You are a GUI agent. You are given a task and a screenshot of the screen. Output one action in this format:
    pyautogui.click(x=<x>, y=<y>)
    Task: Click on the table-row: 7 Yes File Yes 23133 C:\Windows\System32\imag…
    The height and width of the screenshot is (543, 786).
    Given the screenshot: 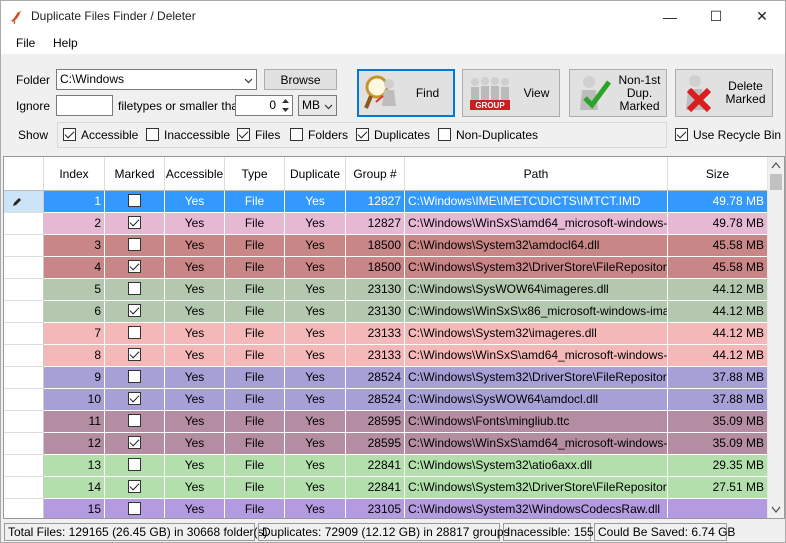 What is the action you would take?
    pyautogui.click(x=386, y=334)
    